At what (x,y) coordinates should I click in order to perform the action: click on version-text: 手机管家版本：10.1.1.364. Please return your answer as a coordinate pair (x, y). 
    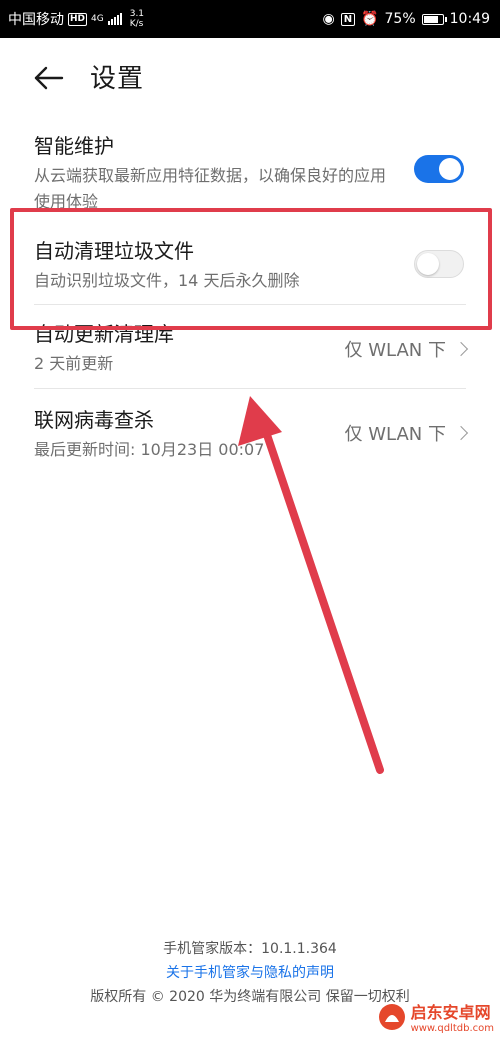
    Looking at the image, I should click on (250, 949).